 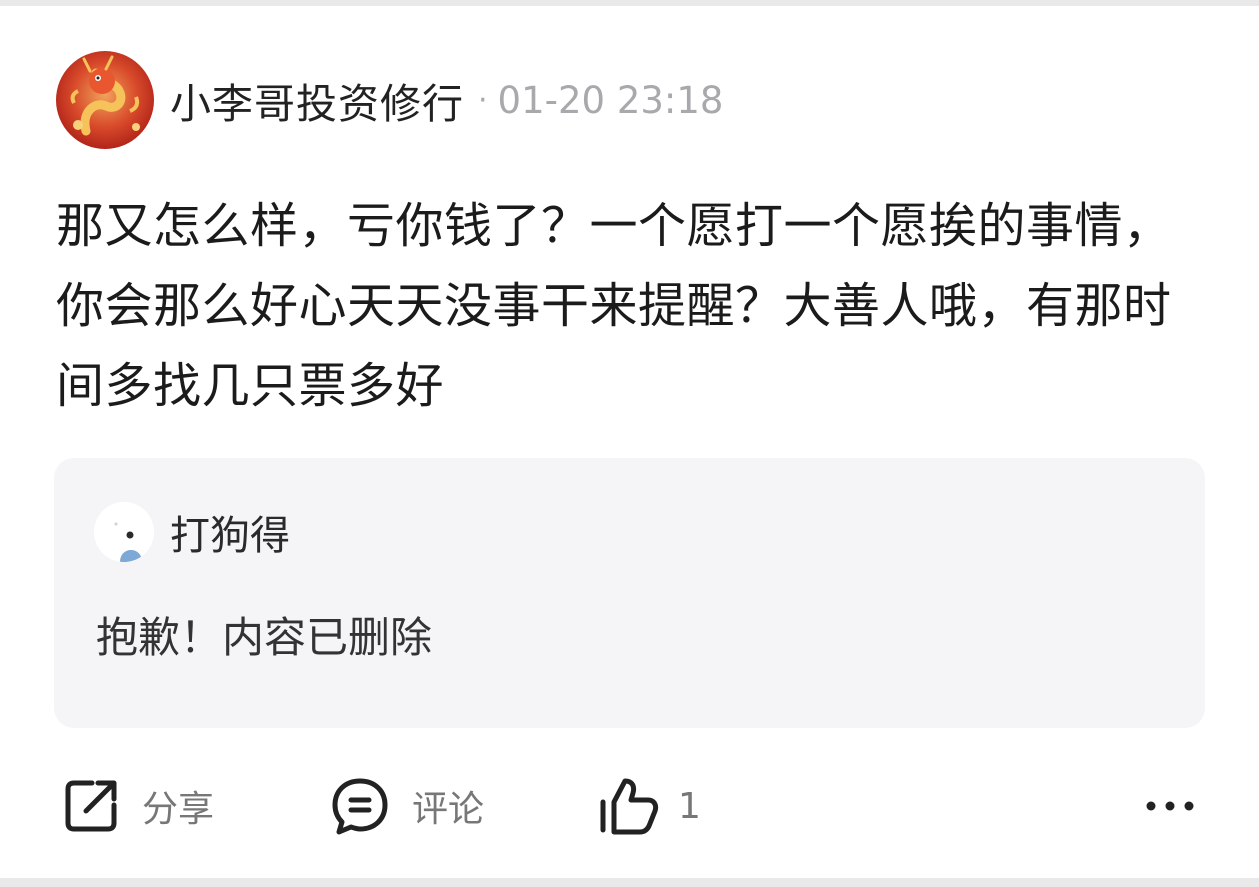 I want to click on post-header: 小李哥投资修行 · 01-20 23:18, so click(x=389, y=100).